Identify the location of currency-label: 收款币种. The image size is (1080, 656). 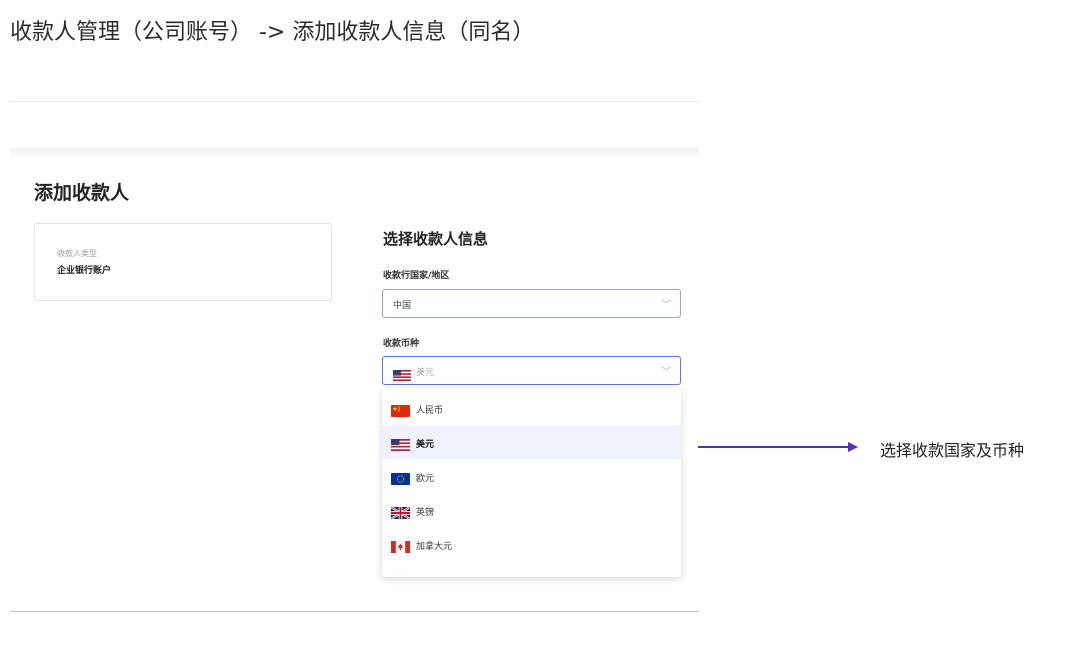
(401, 344).